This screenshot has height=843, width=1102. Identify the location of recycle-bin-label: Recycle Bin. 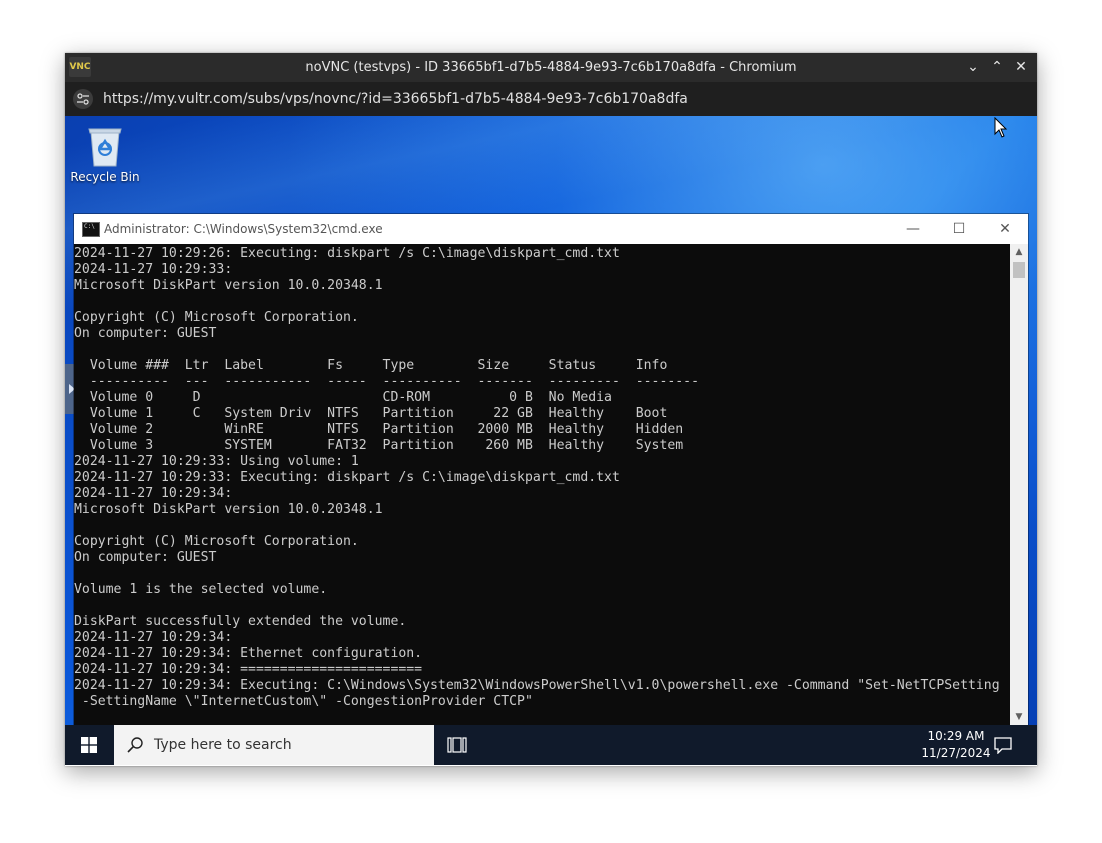
(105, 177).